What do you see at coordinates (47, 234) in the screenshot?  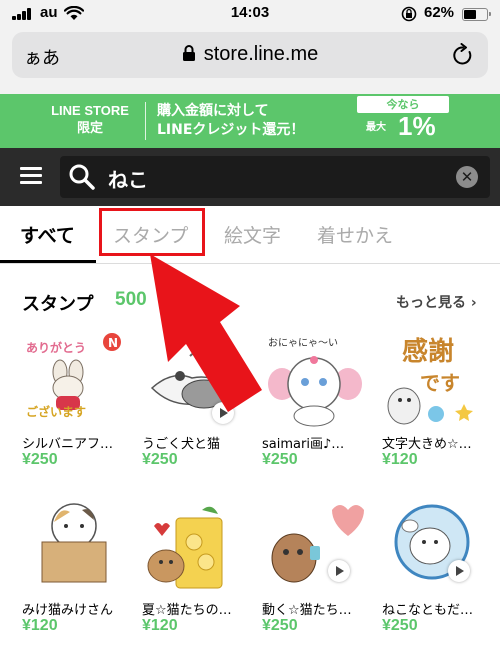 I see `tab-all: すべて` at bounding box center [47, 234].